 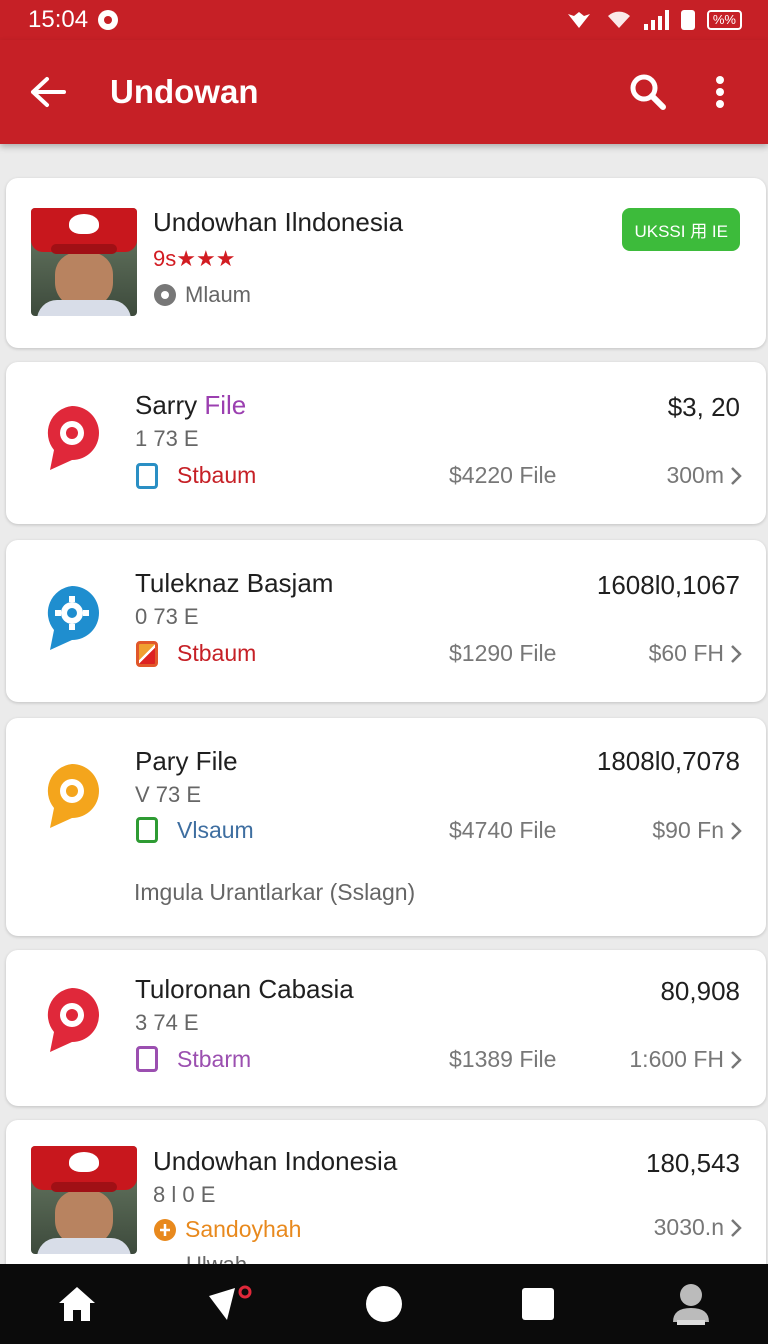 I want to click on notifications-icon, so click(x=230, y=1302).